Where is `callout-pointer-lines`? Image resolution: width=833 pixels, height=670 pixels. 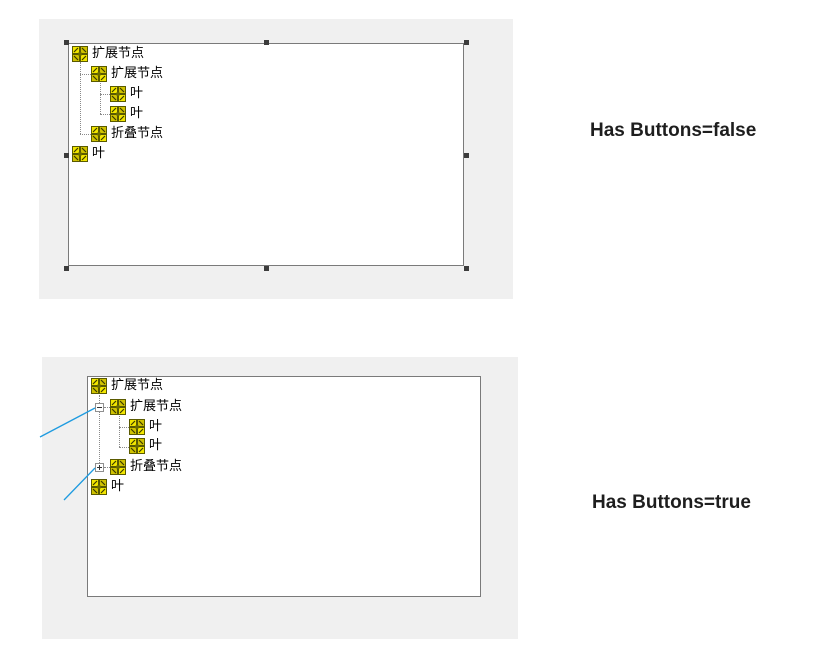
callout-pointer-lines is located at coordinates (67, 454).